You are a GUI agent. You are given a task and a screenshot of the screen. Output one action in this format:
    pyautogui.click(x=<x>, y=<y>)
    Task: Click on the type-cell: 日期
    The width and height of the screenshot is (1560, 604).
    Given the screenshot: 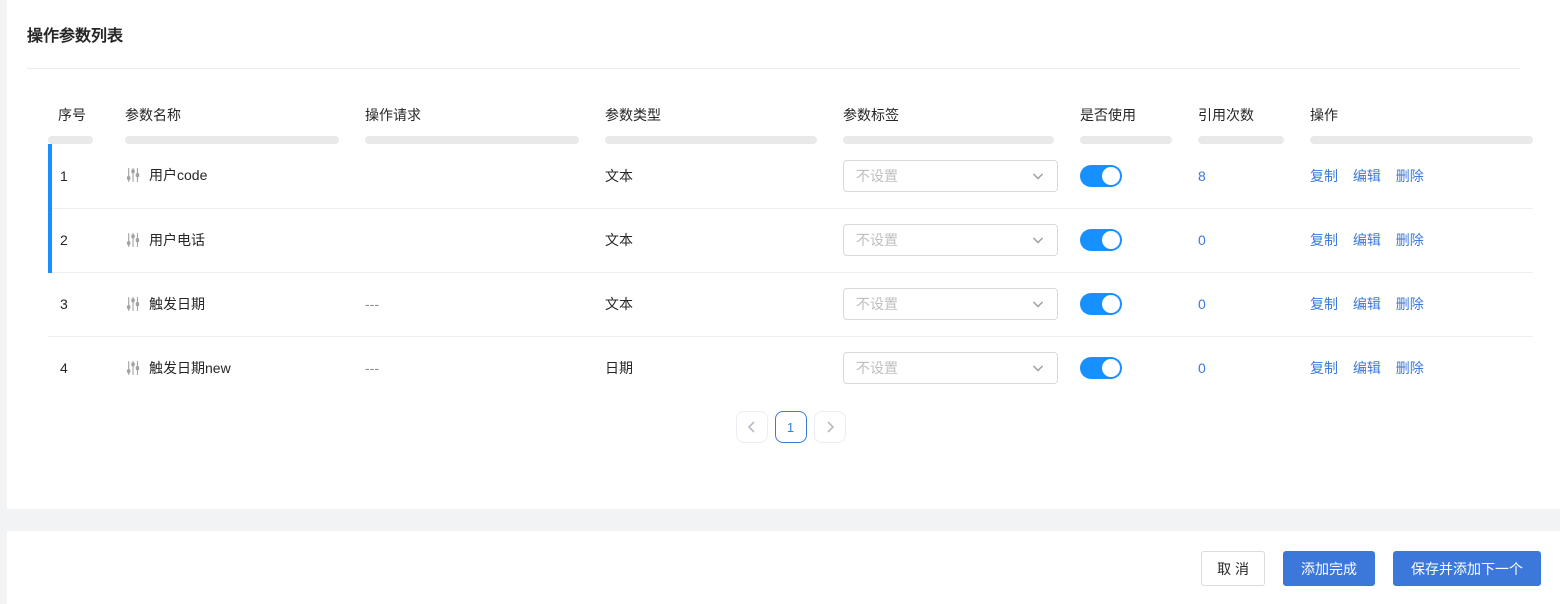 What is the action you would take?
    pyautogui.click(x=619, y=368)
    